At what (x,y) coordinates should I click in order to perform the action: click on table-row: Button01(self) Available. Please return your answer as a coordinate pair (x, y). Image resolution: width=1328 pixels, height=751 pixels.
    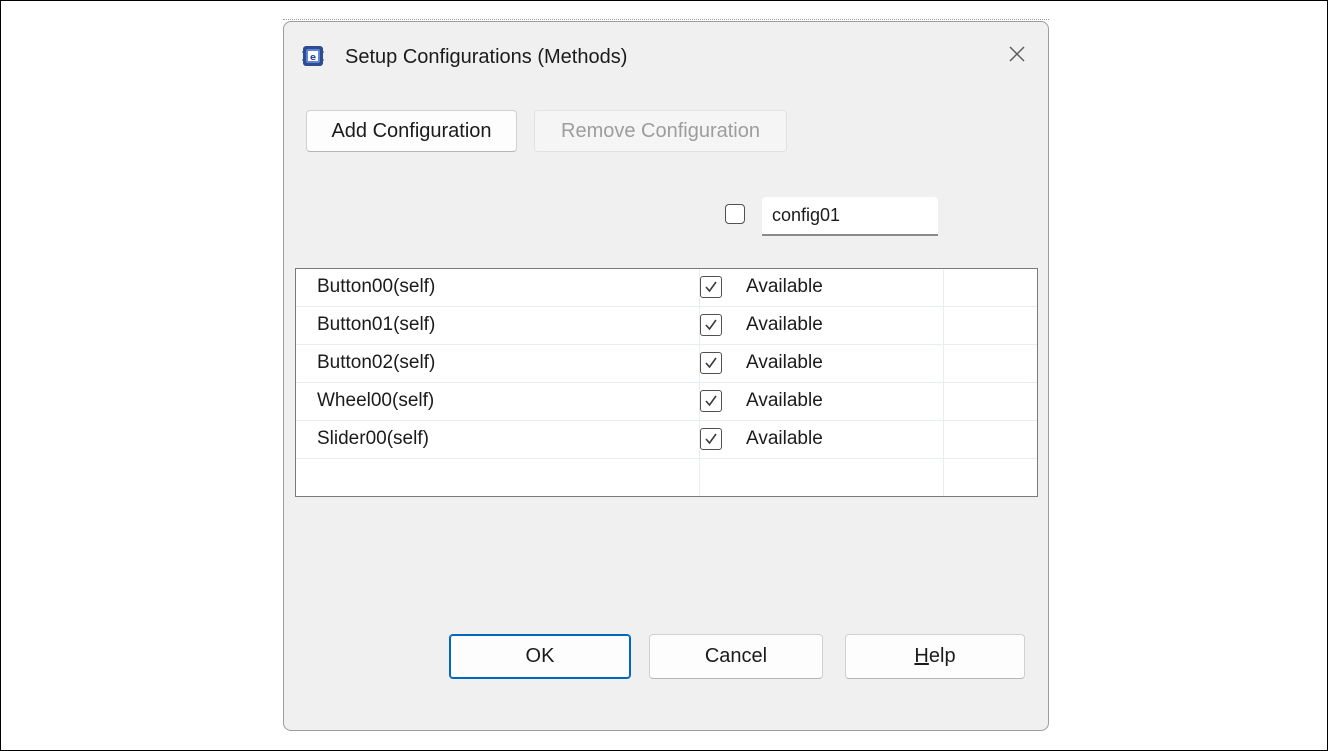
    Looking at the image, I should click on (666, 326).